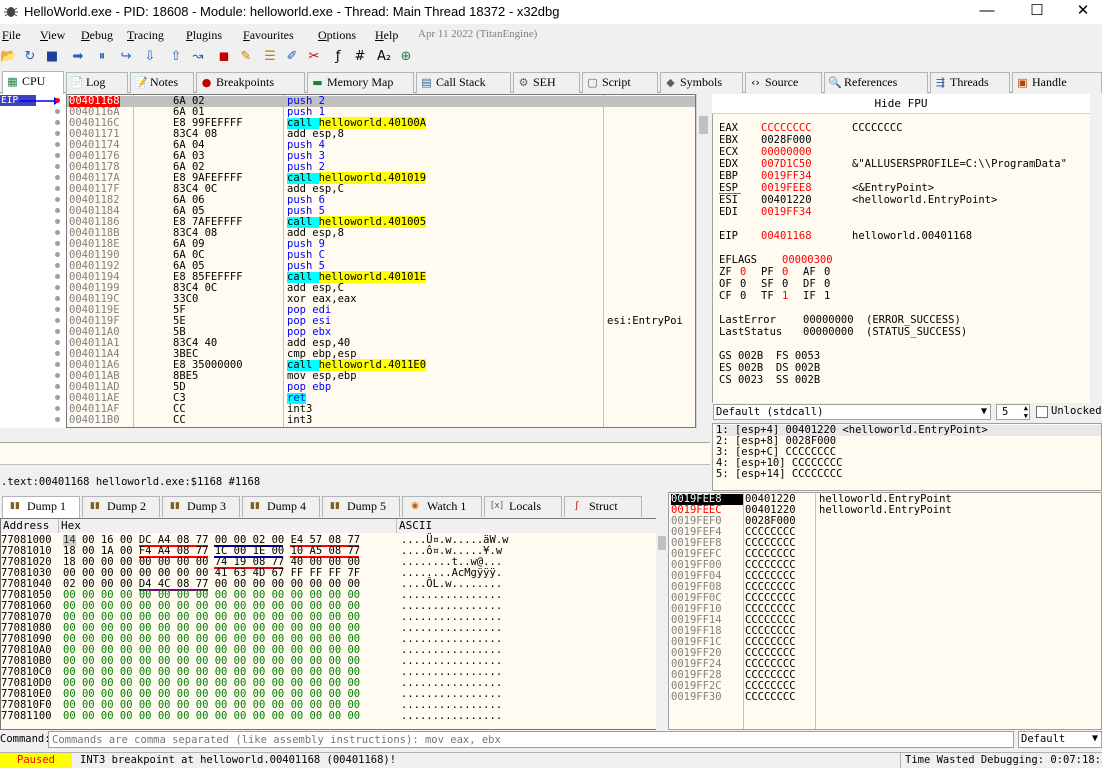  Describe the element at coordinates (176, 57) in the screenshot. I see `step-out-icon: ⇧` at that location.